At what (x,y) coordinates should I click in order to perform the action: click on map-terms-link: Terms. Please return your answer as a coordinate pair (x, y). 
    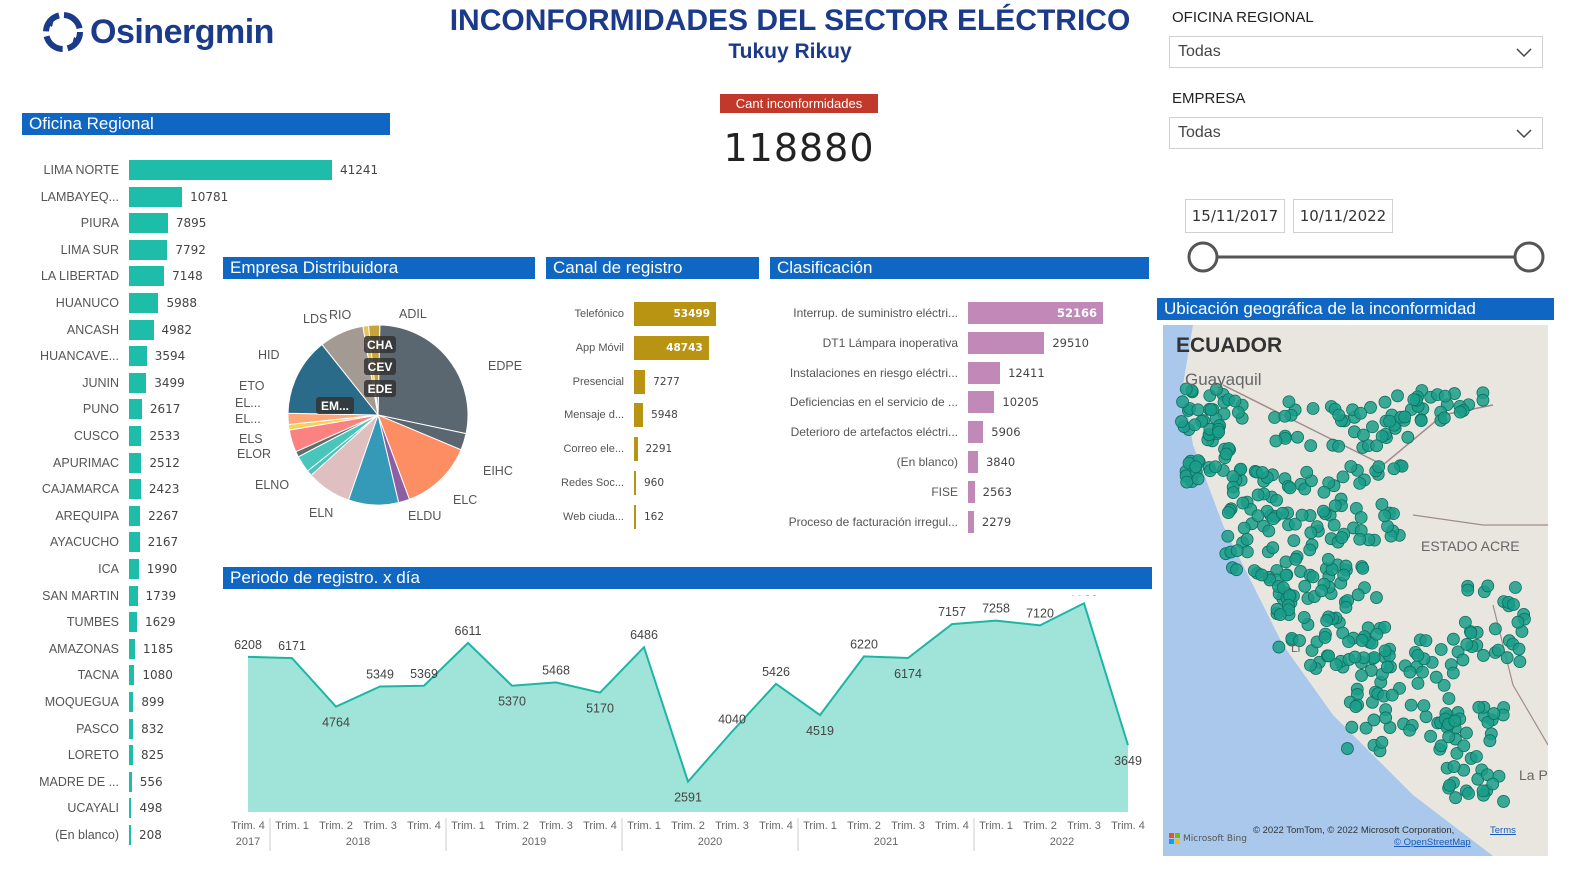
    Looking at the image, I should click on (1503, 830).